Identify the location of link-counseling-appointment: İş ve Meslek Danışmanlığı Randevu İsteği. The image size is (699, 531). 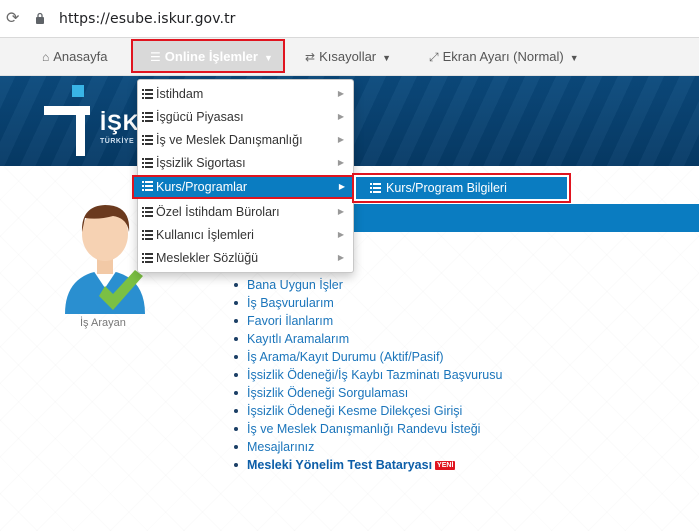
(366, 429).